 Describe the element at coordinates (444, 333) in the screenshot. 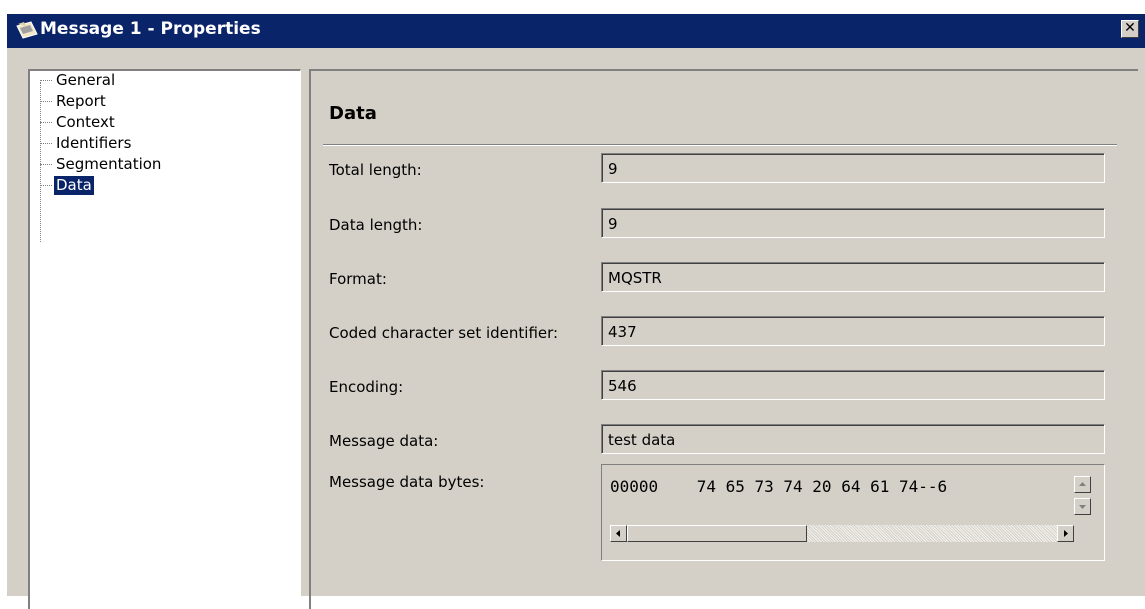

I see `ccsid-label: Coded character set identifier:` at that location.